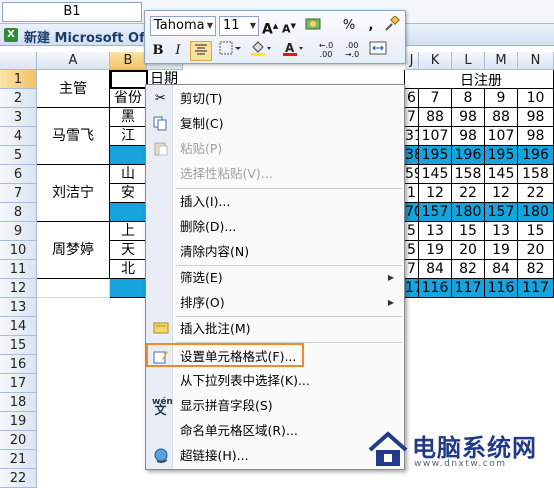 This screenshot has height=488, width=554. I want to click on cell-k10: 19, so click(435, 250).